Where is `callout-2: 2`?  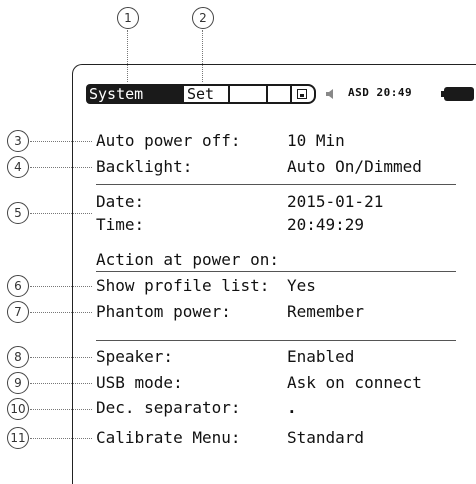 callout-2: 2 is located at coordinates (203, 18).